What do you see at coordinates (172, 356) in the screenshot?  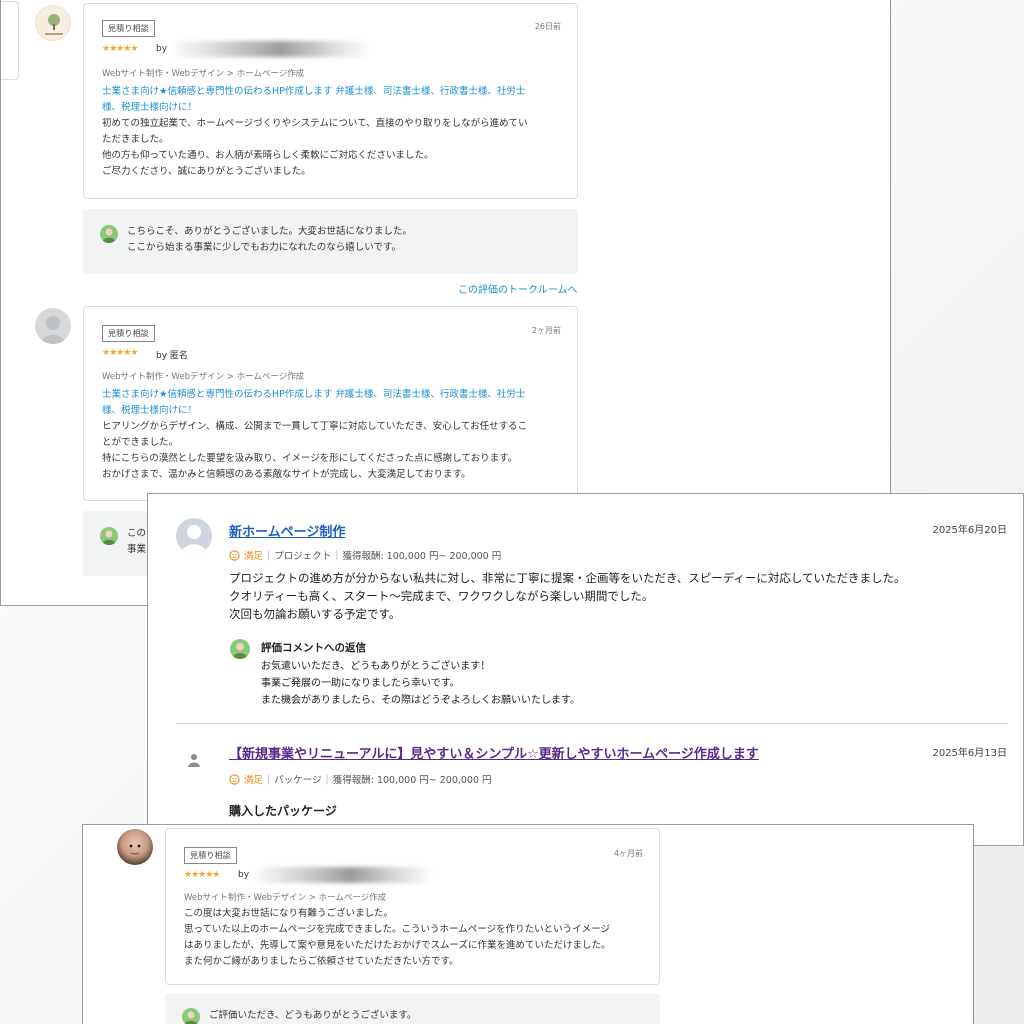 I see `reviewer-by: by 匿名` at bounding box center [172, 356].